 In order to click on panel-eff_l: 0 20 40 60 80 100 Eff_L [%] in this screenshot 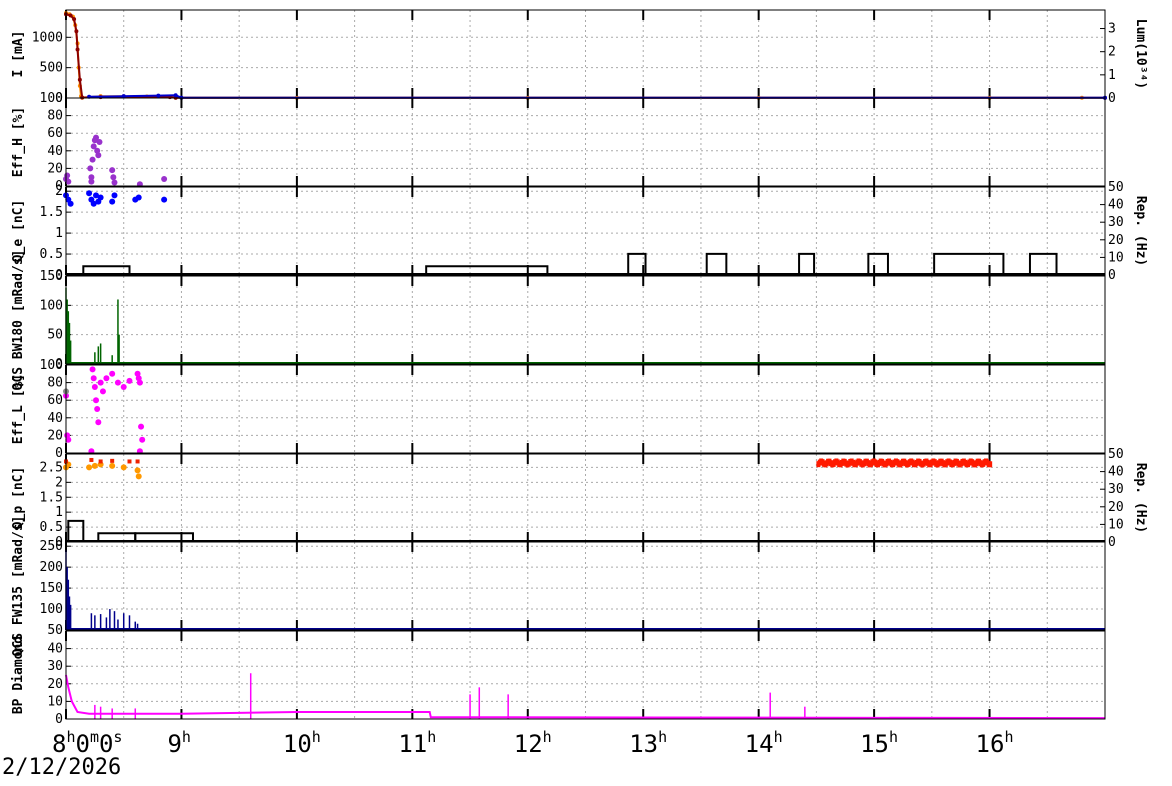, I will do `click(558, 409)`.